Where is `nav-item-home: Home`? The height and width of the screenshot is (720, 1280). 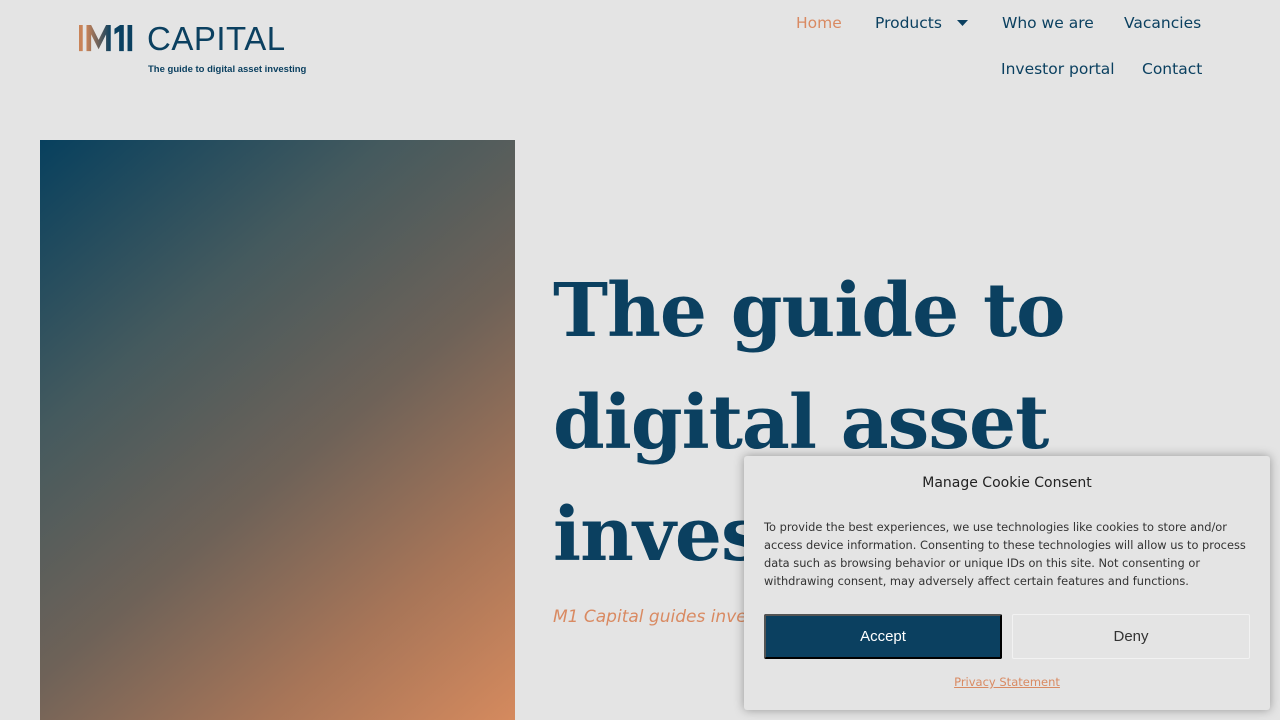 nav-item-home: Home is located at coordinates (819, 23).